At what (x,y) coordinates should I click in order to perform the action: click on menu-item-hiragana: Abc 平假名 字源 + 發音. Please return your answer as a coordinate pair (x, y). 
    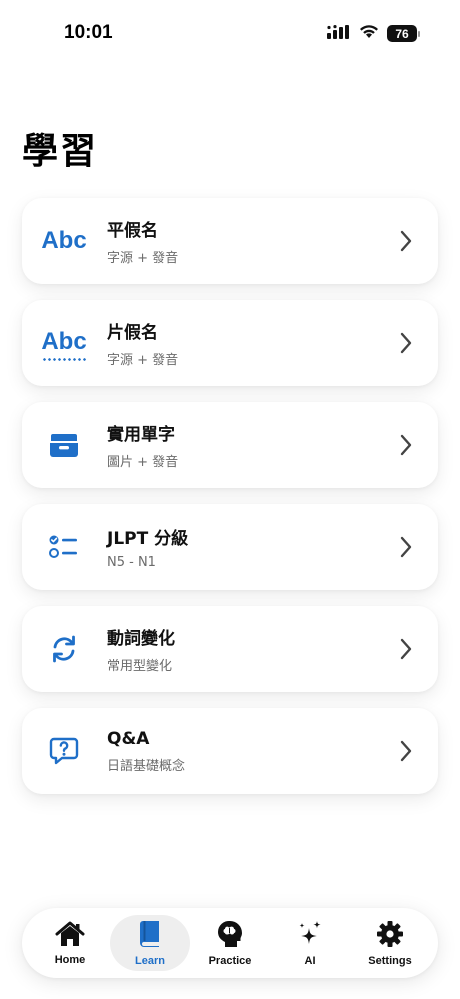
    Looking at the image, I should click on (230, 241).